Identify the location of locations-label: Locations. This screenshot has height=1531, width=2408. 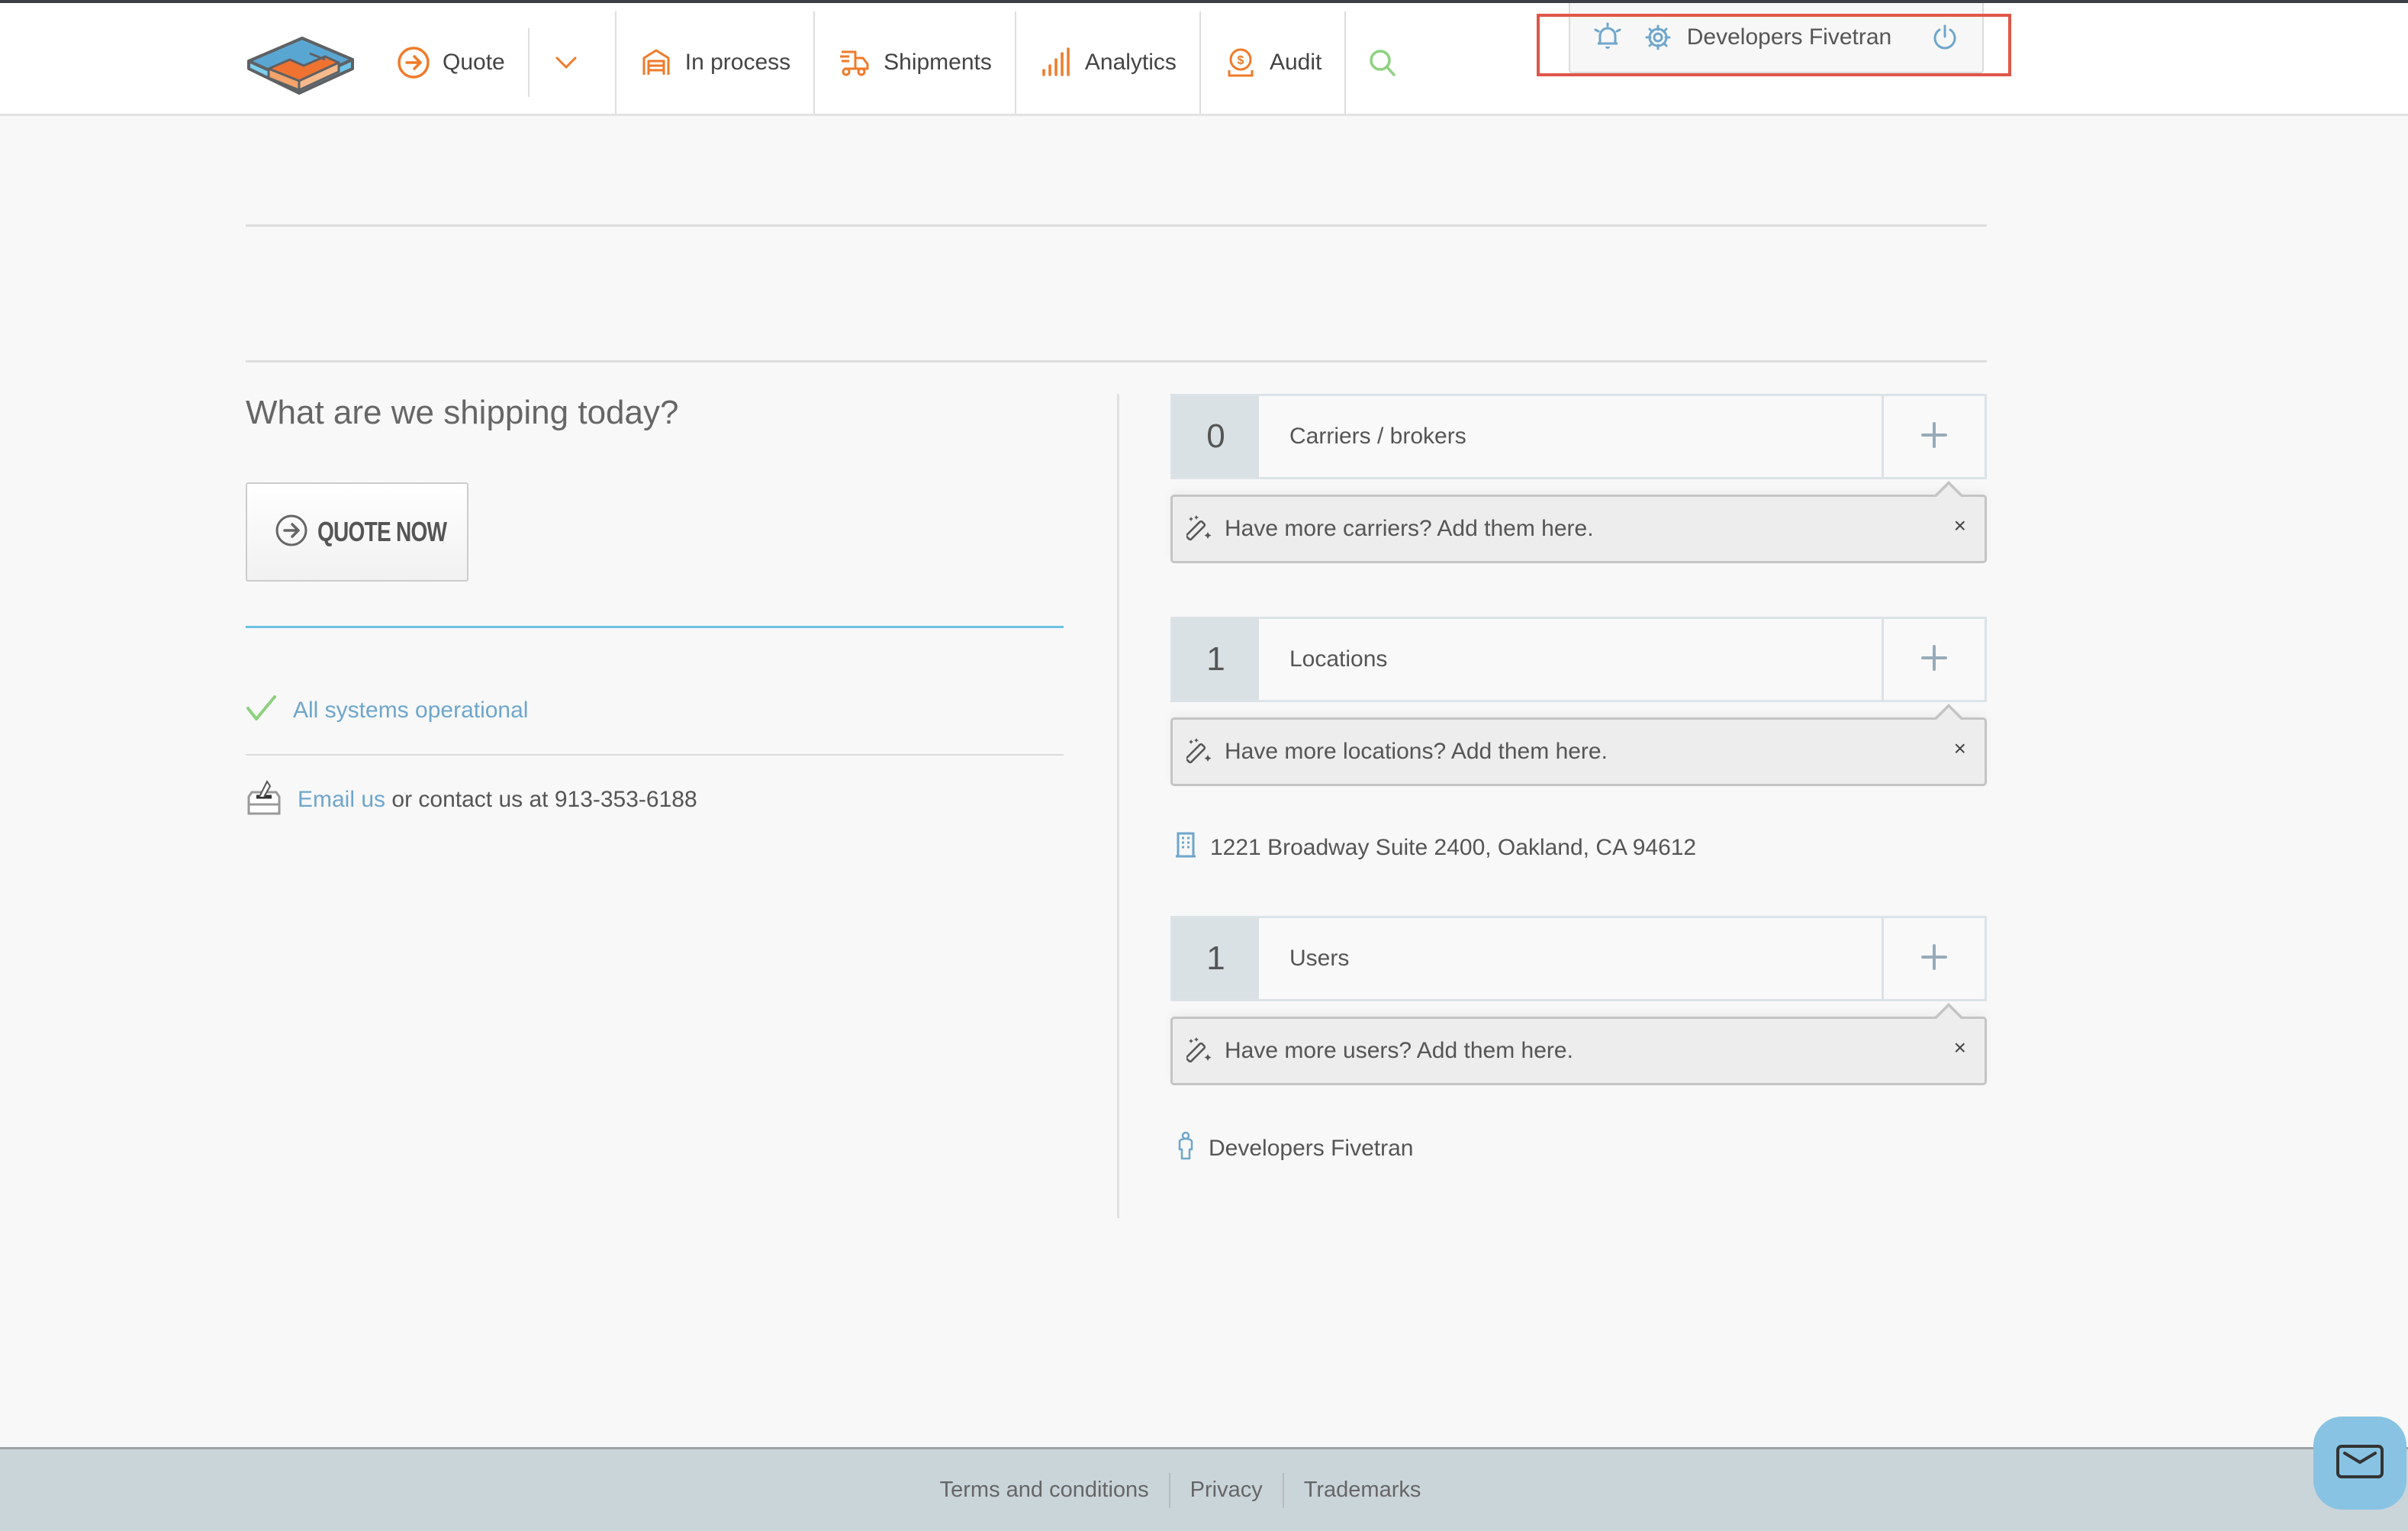
(1570, 659).